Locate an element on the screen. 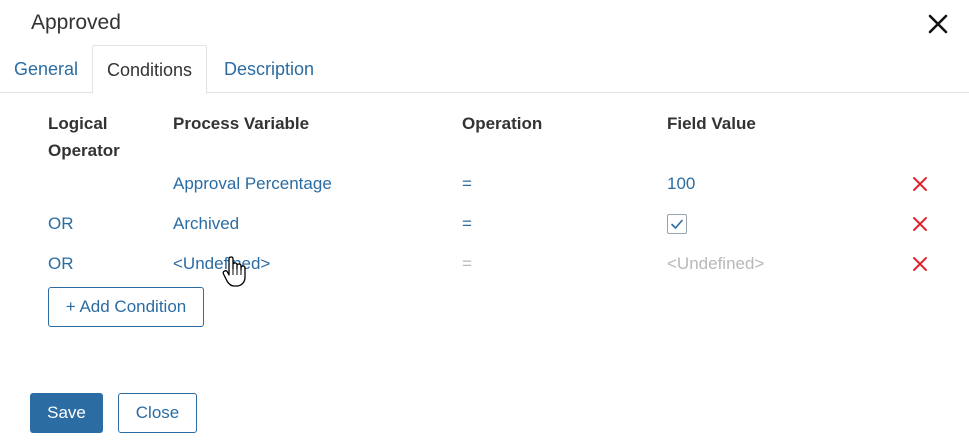 This screenshot has height=440, width=969. close-button: Close is located at coordinates (157, 413).